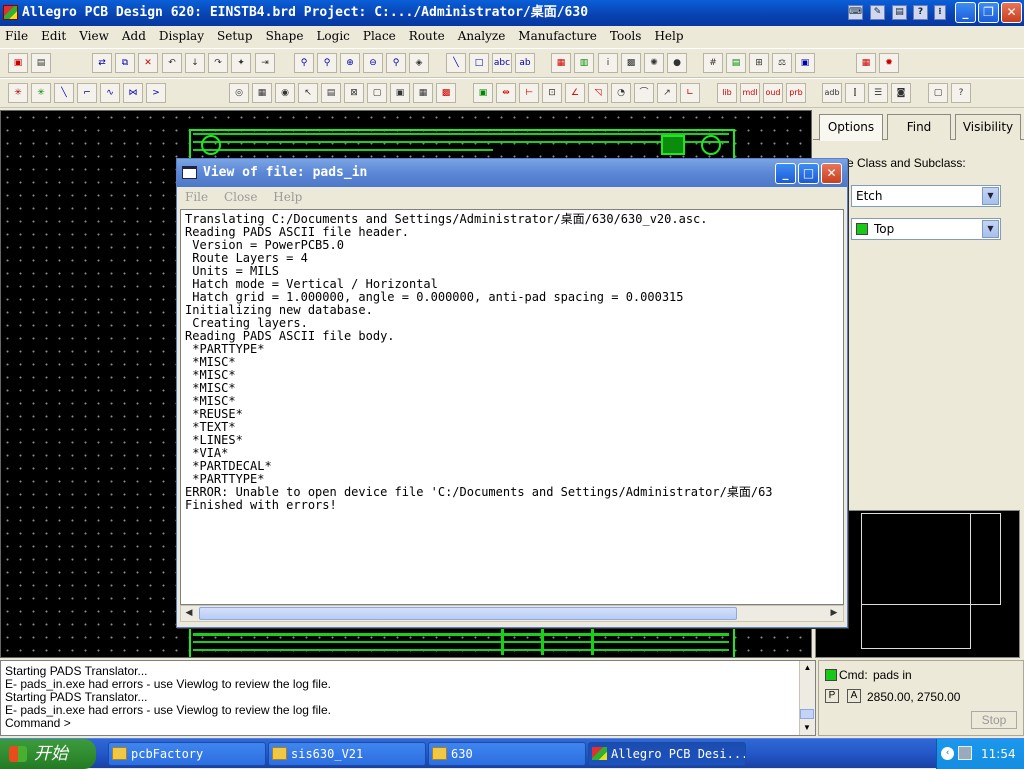 The width and height of the screenshot is (1024, 769). I want to click on custom-smooth-icon: ⋈, so click(133, 93).